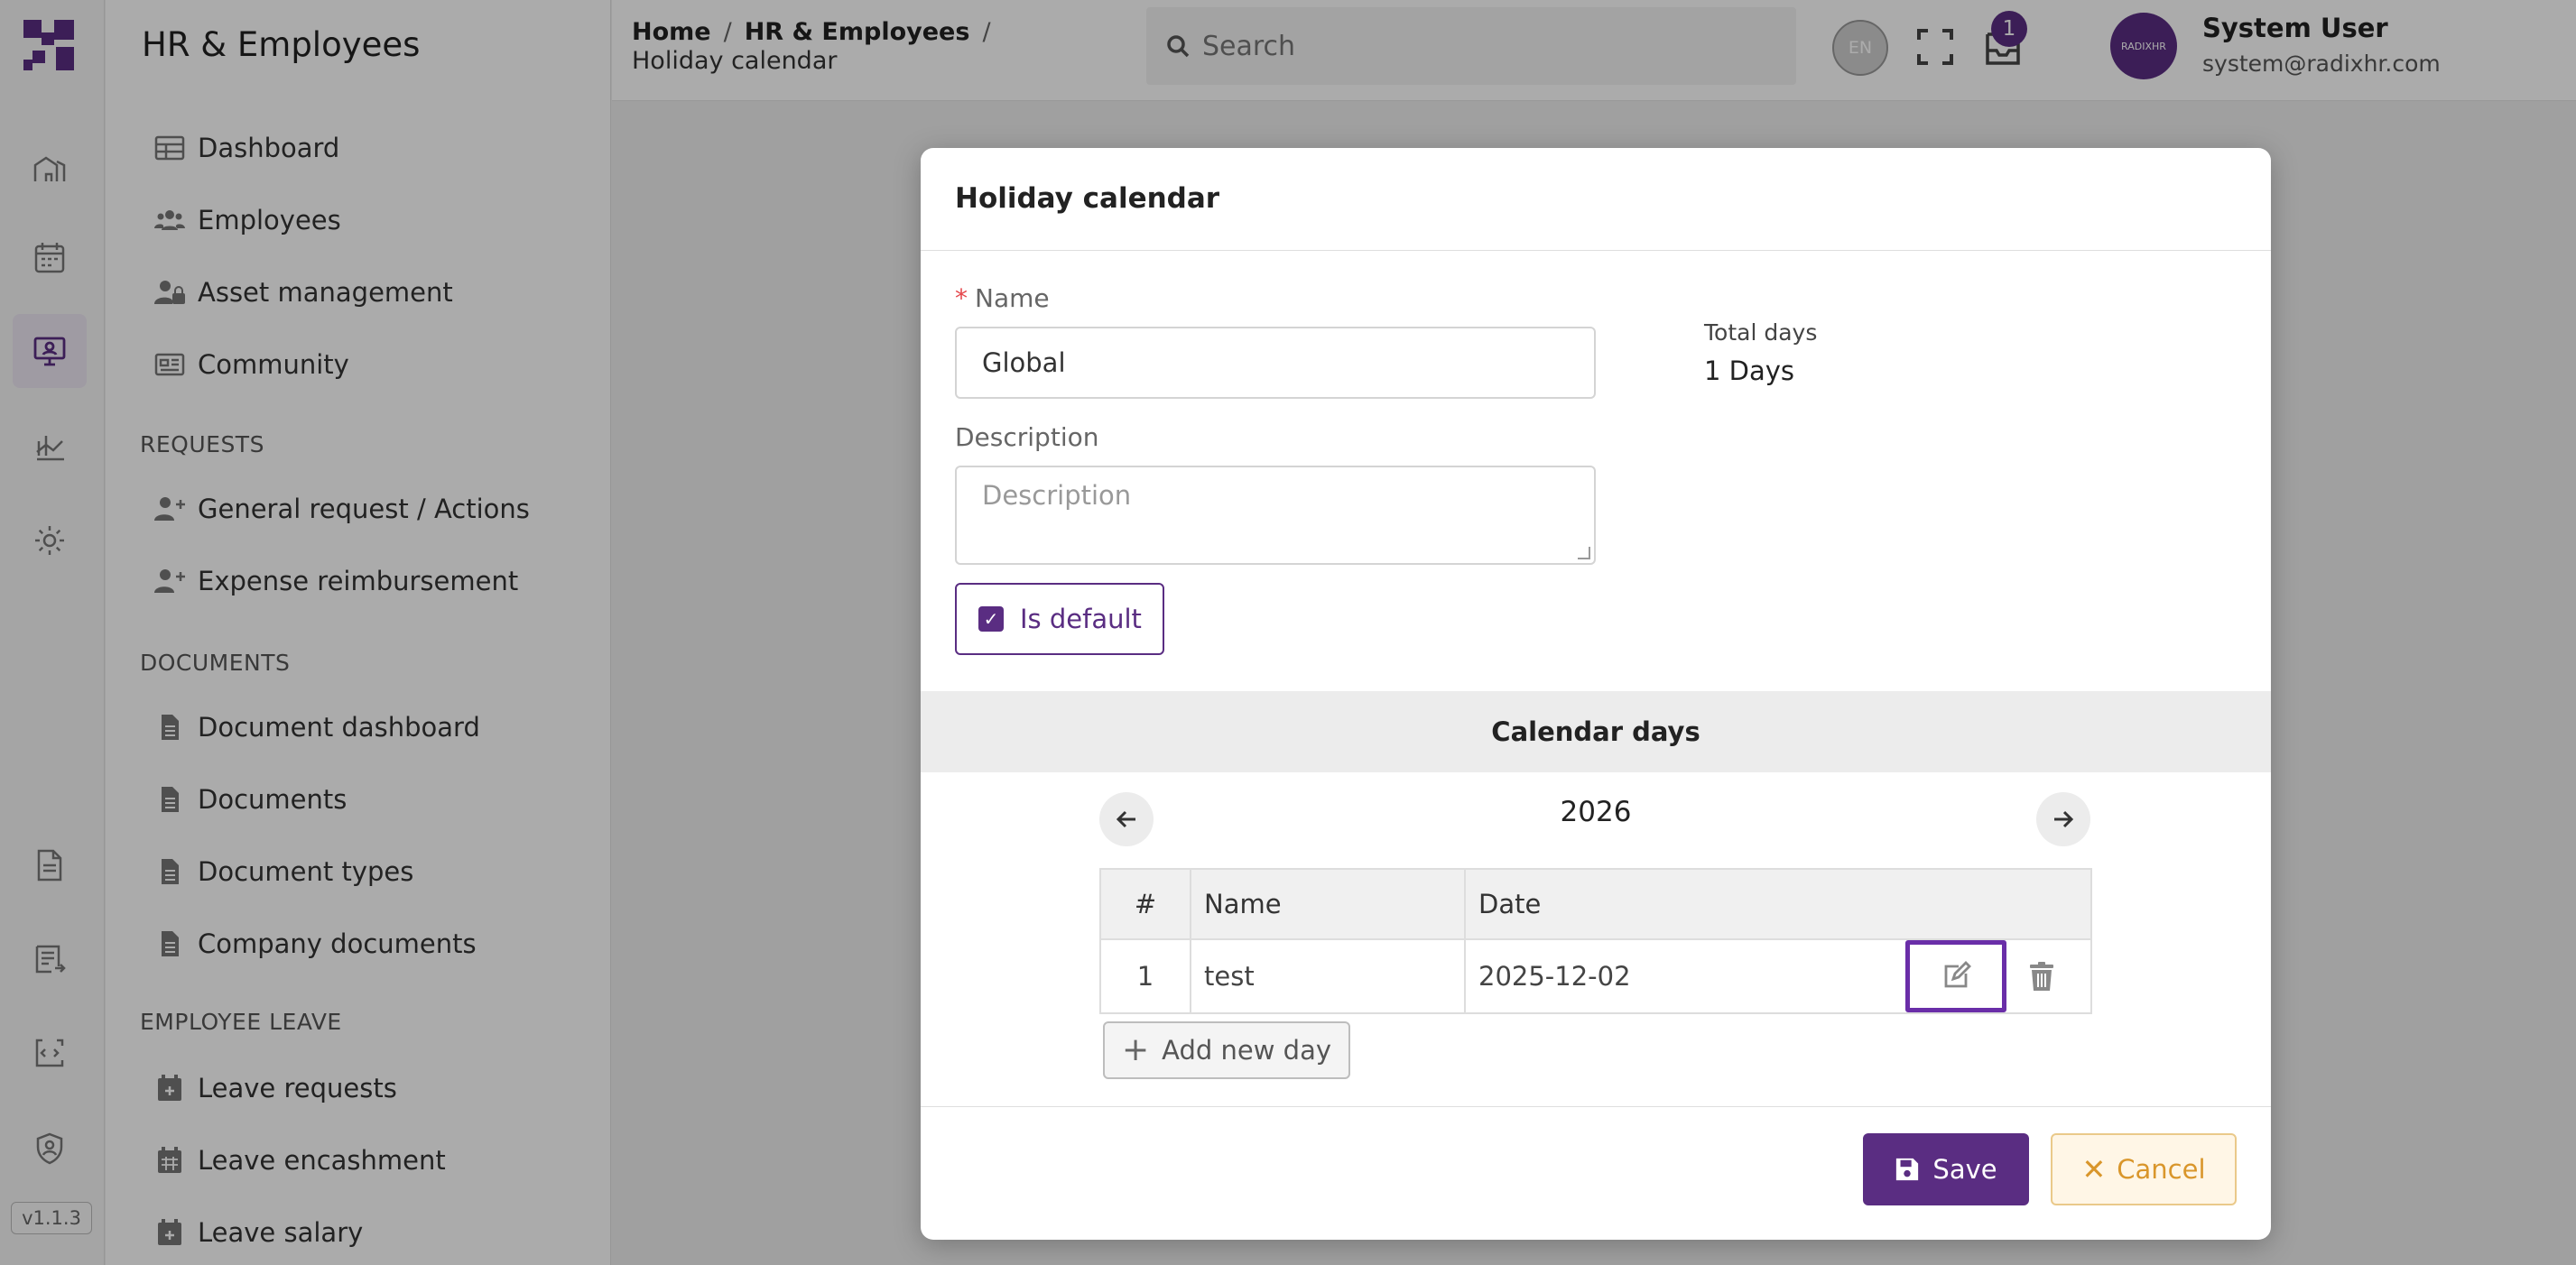 This screenshot has width=2576, height=1265. Describe the element at coordinates (1761, 332) in the screenshot. I see `total-days-label: Total days` at that location.